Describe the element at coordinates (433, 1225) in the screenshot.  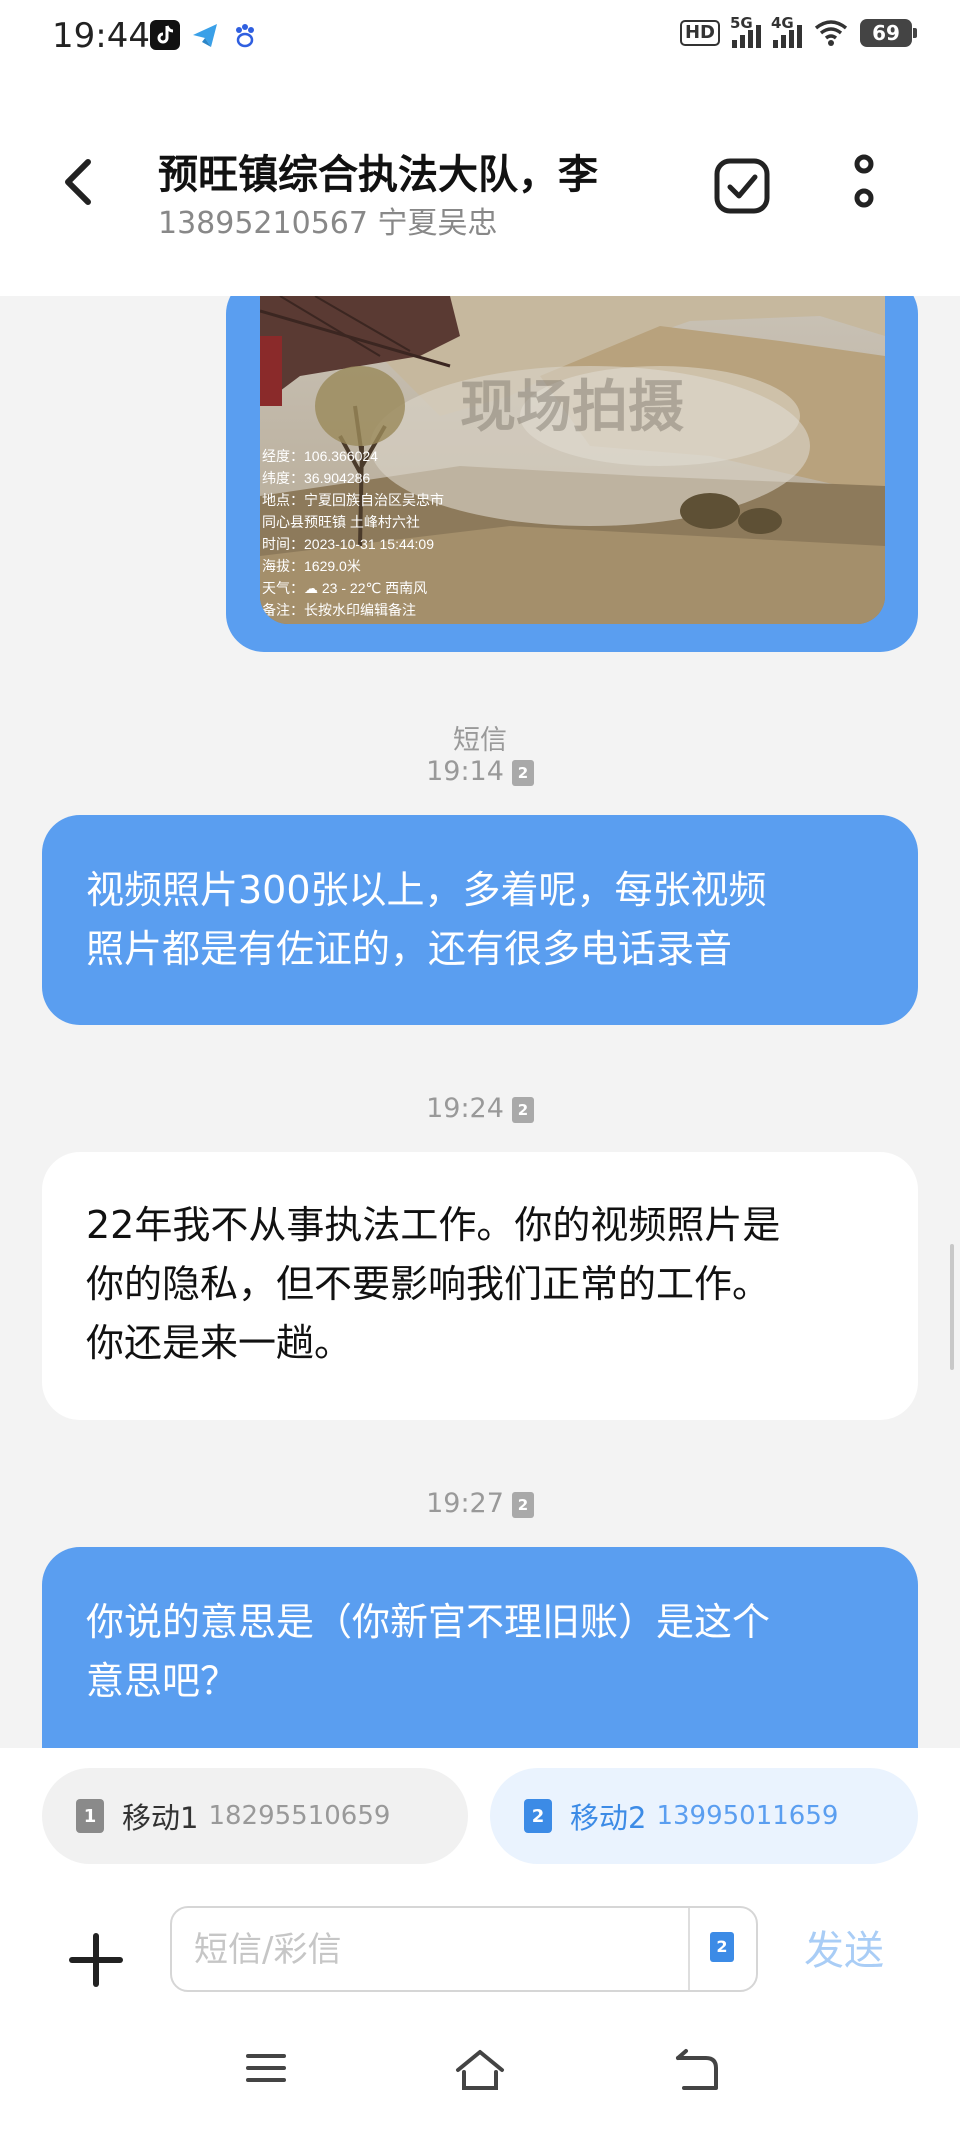
I see `message-text-line: 22年我不从事执法工作。你的视频照片是` at that location.